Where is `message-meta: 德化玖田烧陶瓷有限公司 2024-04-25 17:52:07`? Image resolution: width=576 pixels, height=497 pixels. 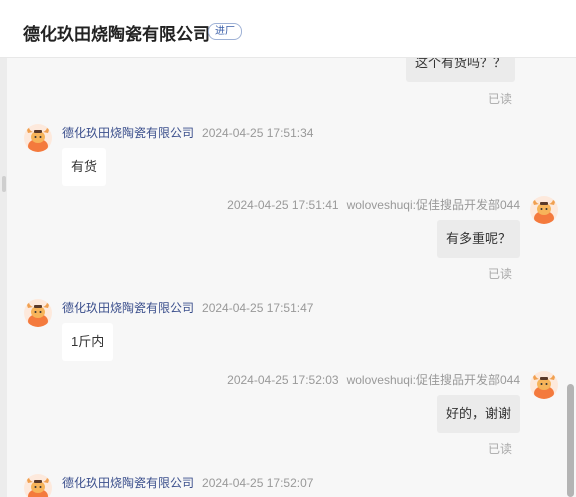 message-meta: 德化玖田烧陶瓷有限公司 2024-04-25 17:52:07 is located at coordinates (187, 482).